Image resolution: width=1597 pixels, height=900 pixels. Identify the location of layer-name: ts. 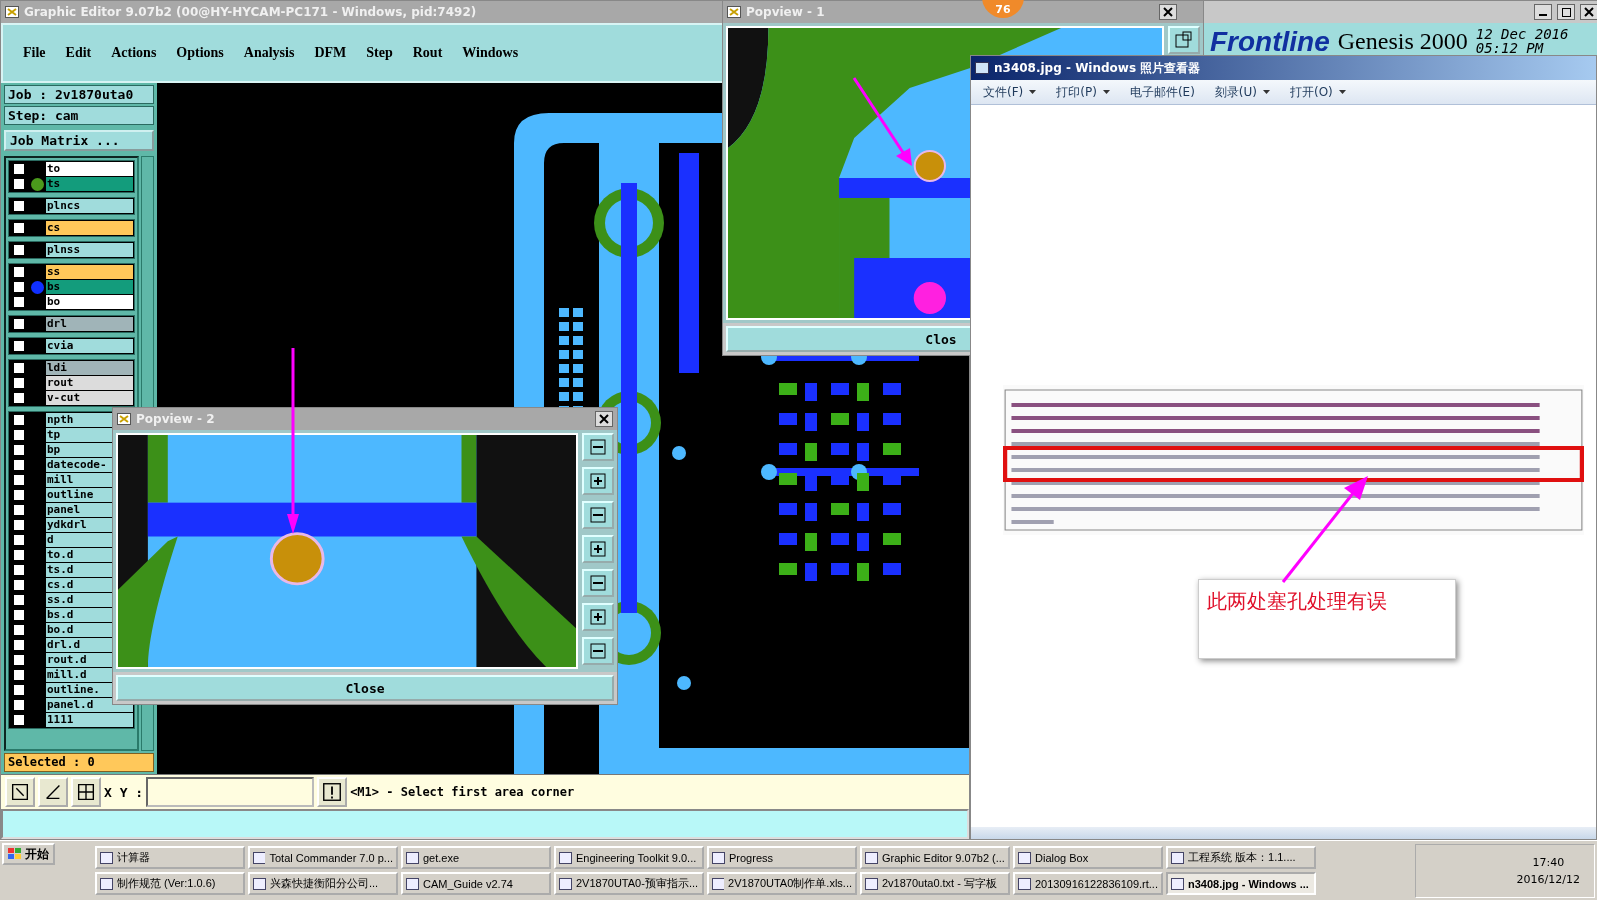
(89, 184).